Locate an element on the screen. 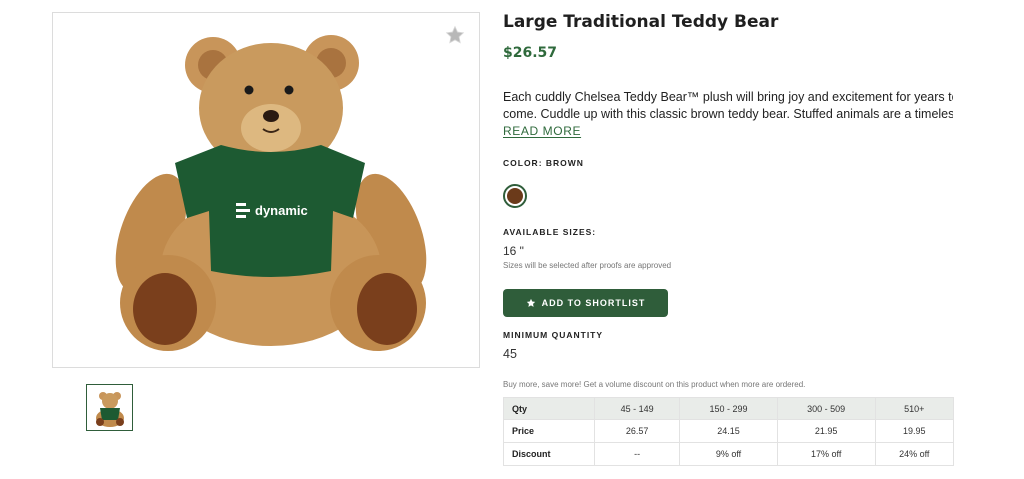  table-cell: -- is located at coordinates (637, 454).